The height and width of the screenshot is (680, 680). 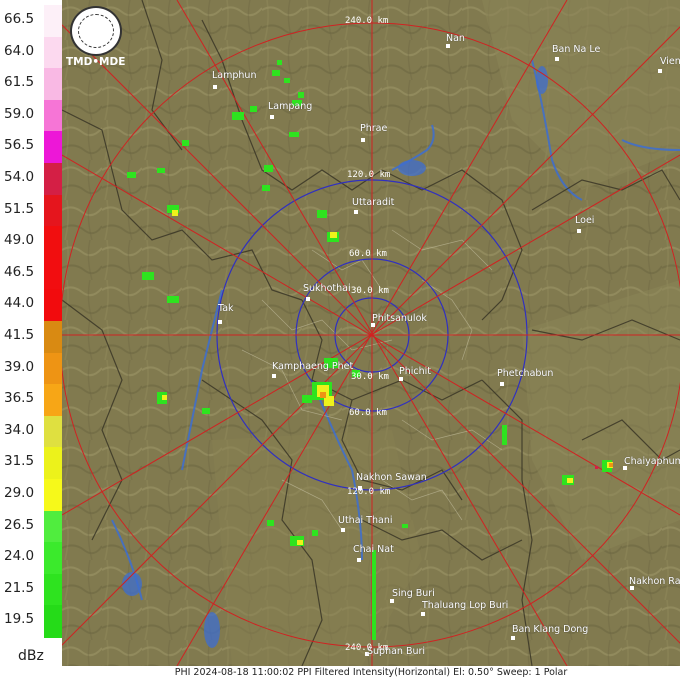 I want to click on legend-label: 34.0, so click(x=19, y=429).